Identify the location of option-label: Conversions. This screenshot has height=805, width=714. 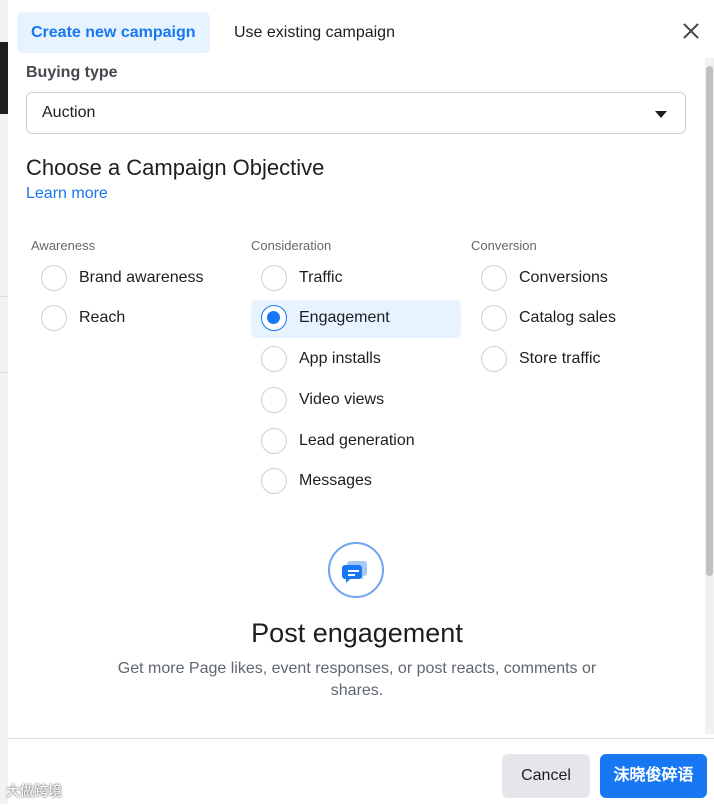
(563, 277).